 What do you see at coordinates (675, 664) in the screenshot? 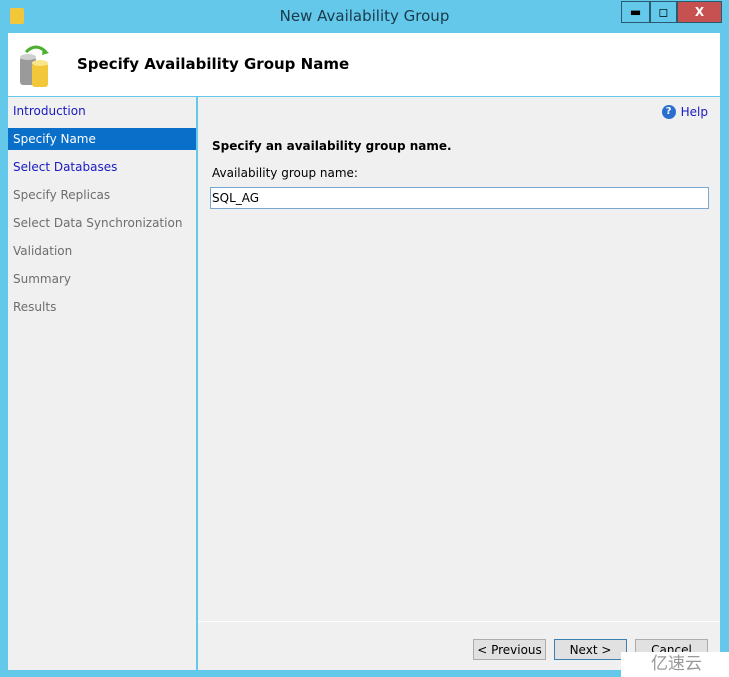
I see `watermark: 亿速云` at bounding box center [675, 664].